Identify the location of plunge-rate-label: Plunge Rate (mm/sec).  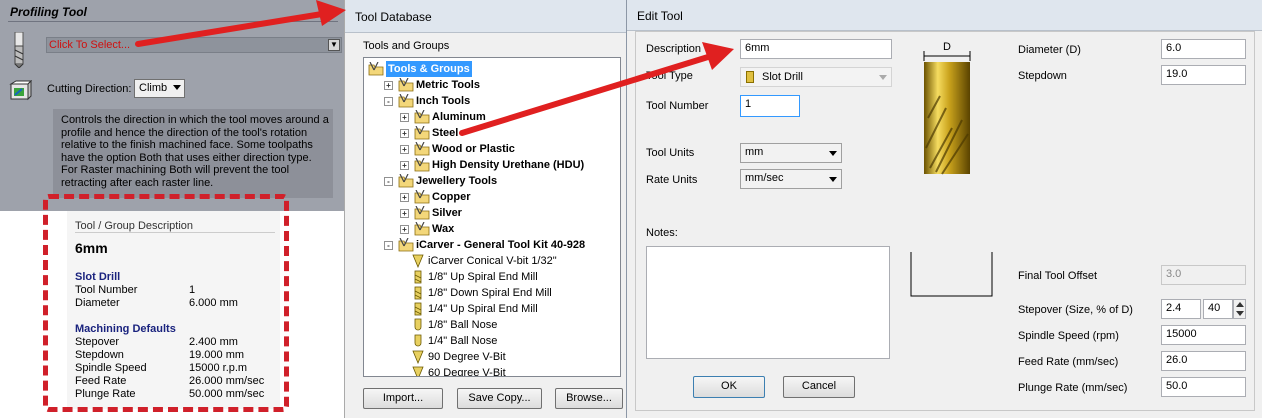
(1073, 388).